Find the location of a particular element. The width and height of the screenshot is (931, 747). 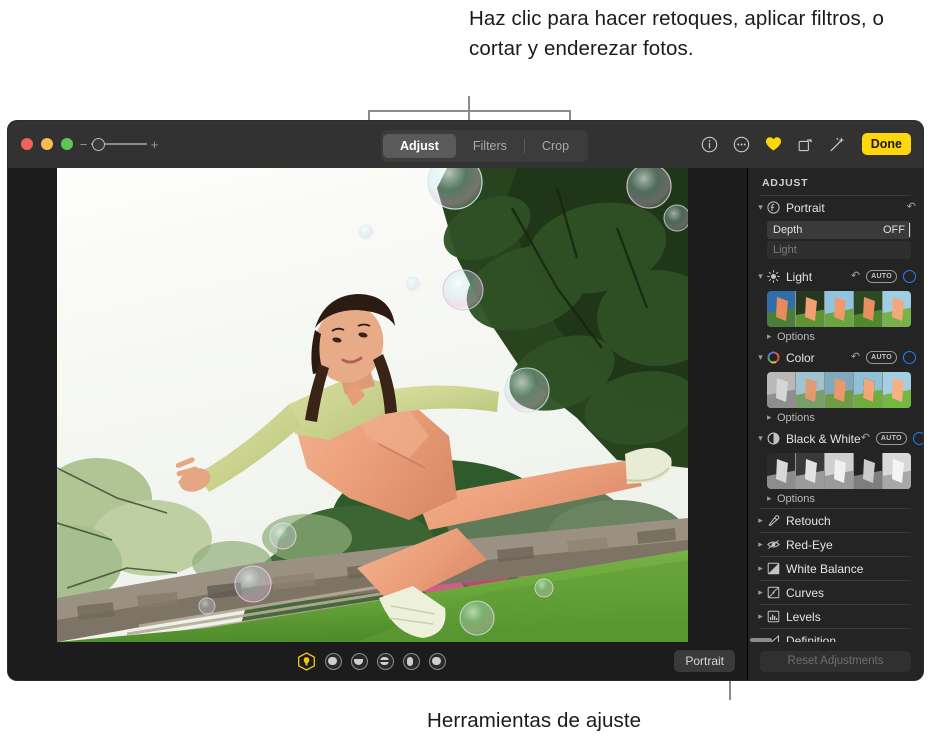

zoom-slider: − + is located at coordinates (119, 144).